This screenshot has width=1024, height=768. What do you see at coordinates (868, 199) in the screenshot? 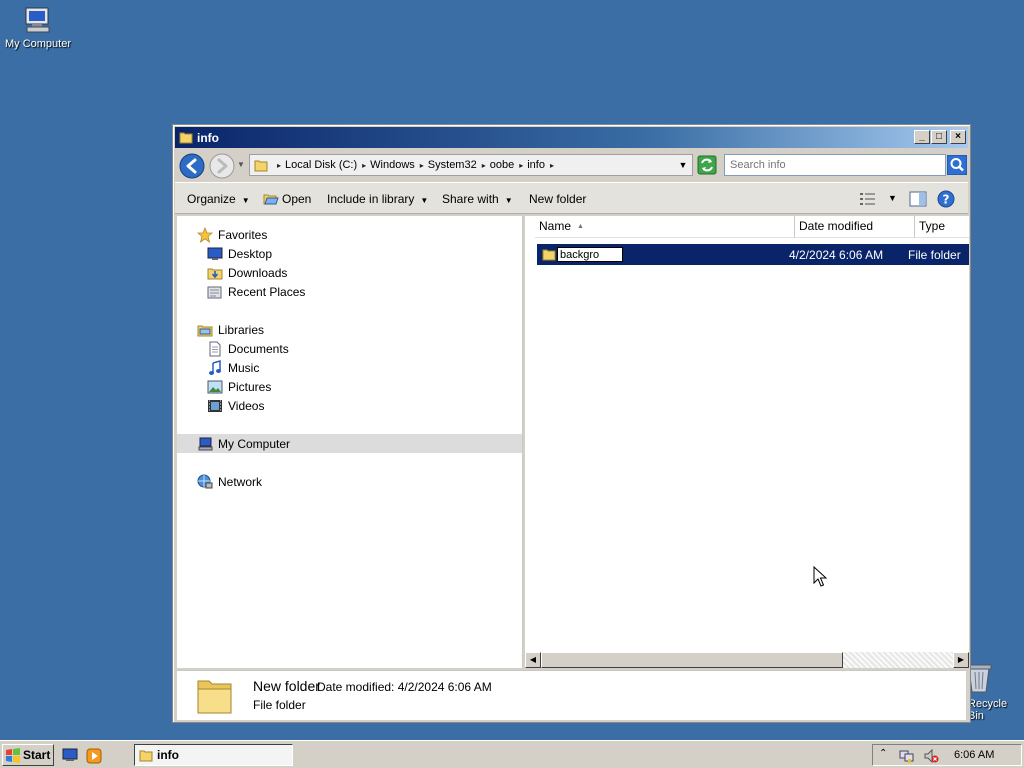
I see `view-options-icon` at bounding box center [868, 199].